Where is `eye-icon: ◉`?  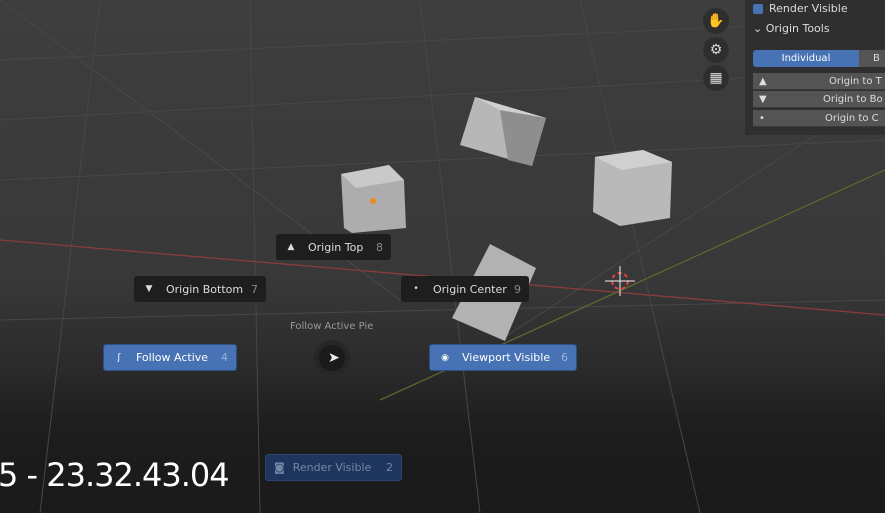 eye-icon: ◉ is located at coordinates (445, 357).